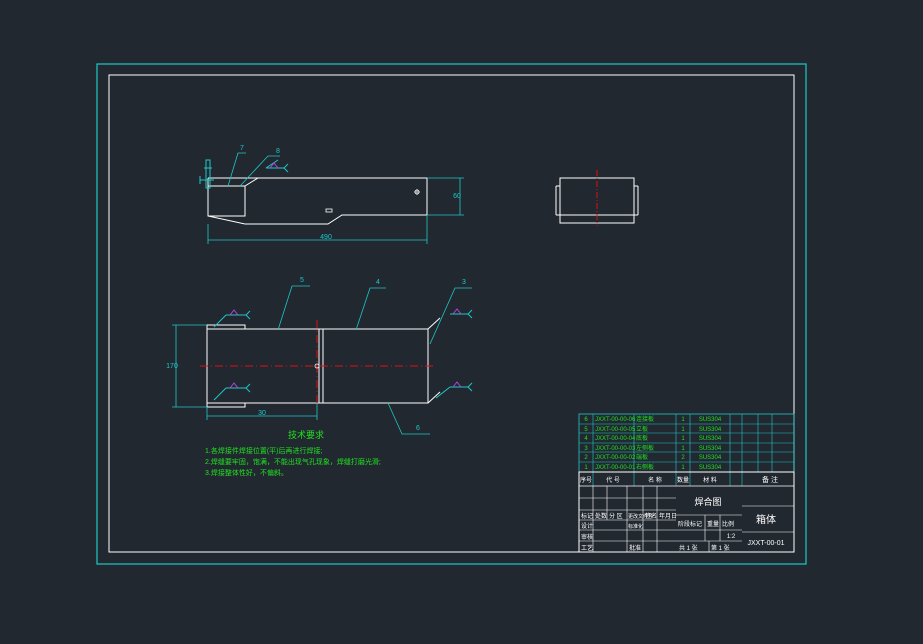  What do you see at coordinates (616, 516) in the screenshot?
I see `tb-label-zone: 分 区` at bounding box center [616, 516].